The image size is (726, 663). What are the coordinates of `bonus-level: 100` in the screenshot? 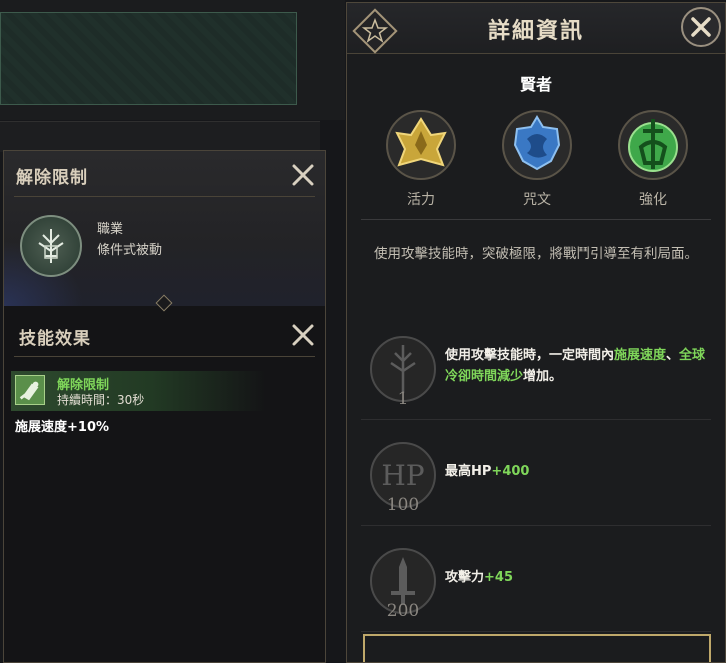 It's located at (403, 505).